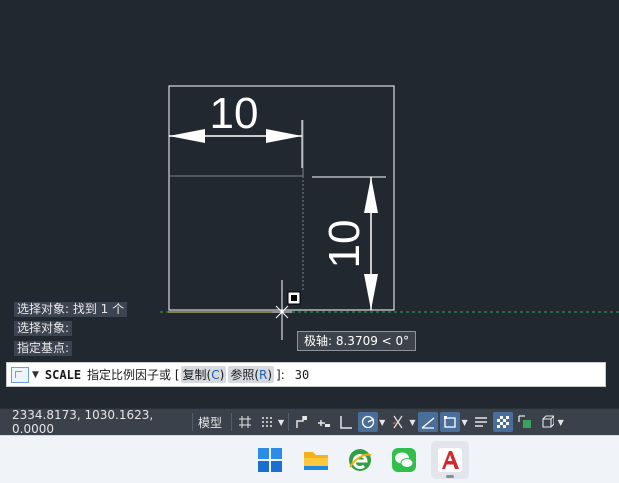 This screenshot has width=619, height=483. What do you see at coordinates (357, 341) in the screenshot?
I see `polar-tooltip: 极轴: 8.3709 < 0°` at bounding box center [357, 341].